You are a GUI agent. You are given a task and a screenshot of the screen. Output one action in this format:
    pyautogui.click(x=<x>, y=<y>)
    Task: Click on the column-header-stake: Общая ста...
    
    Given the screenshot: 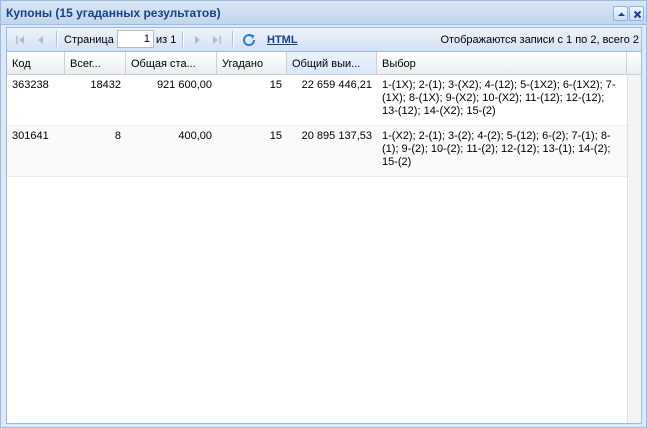 What is the action you would take?
    pyautogui.click(x=171, y=63)
    